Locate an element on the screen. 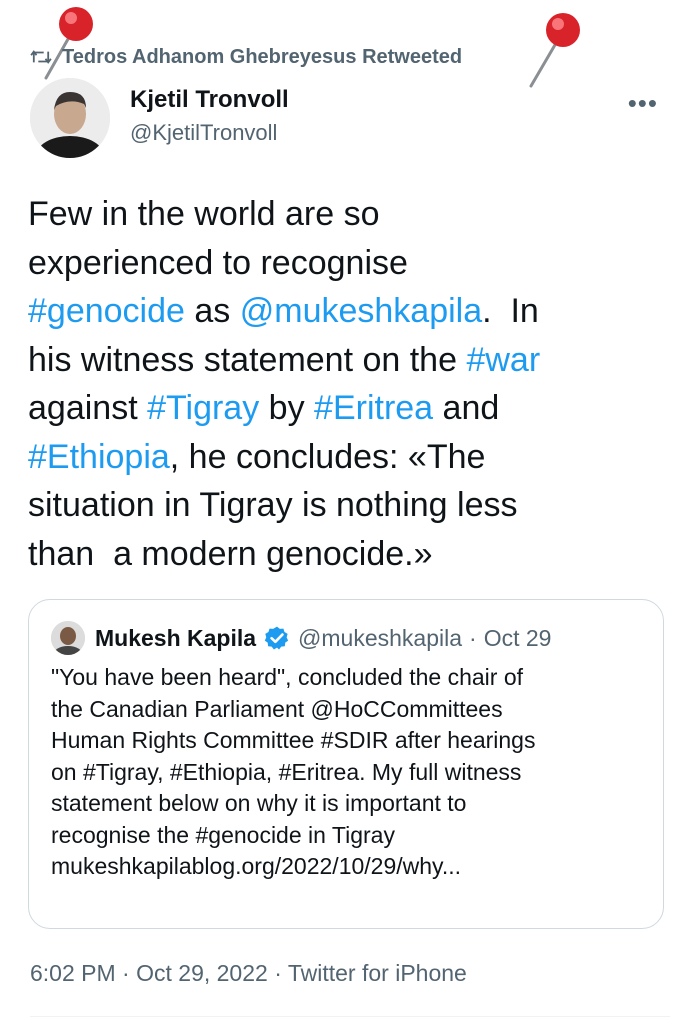 The height and width of the screenshot is (1024, 695). quoted-date: Oct 29 is located at coordinates (518, 638).